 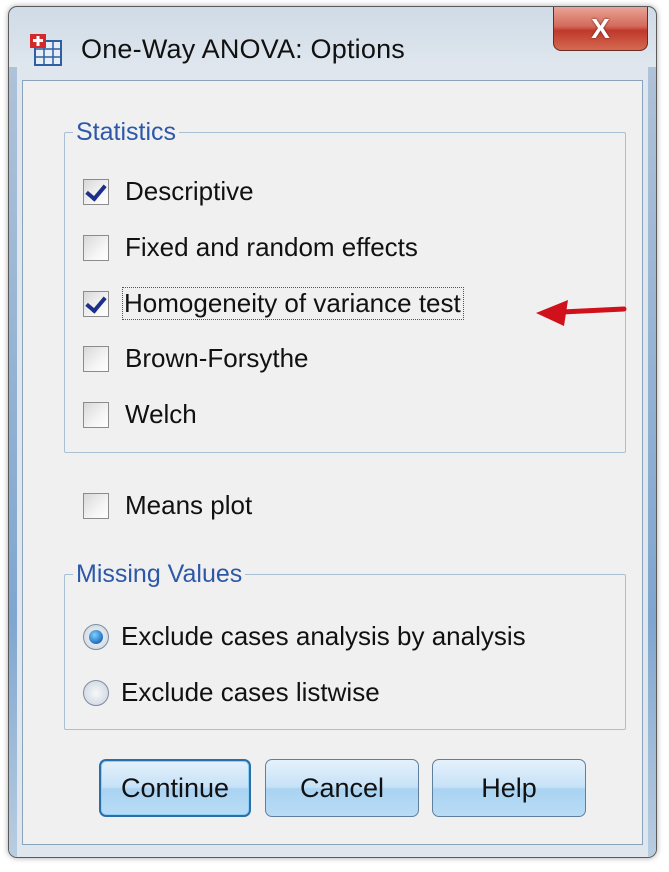 What do you see at coordinates (96, 191) in the screenshot?
I see `descriptive-checkbox` at bounding box center [96, 191].